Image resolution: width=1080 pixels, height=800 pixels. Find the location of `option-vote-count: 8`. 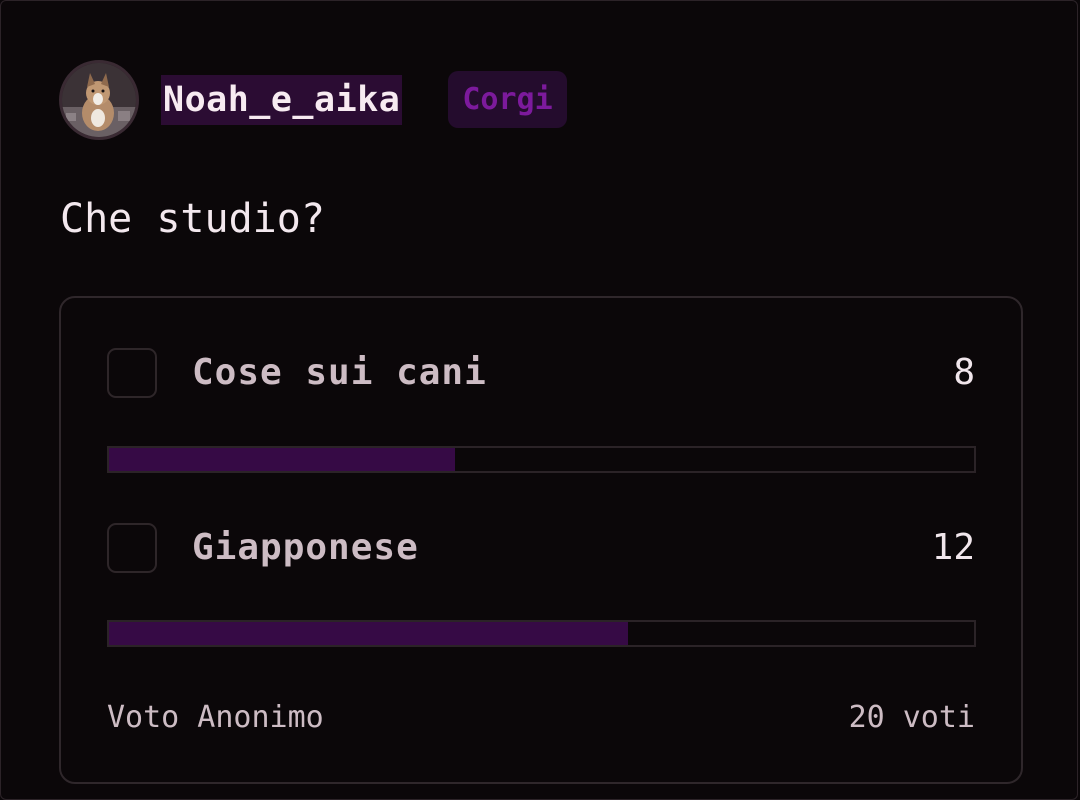

option-vote-count: 8 is located at coordinates (964, 372).